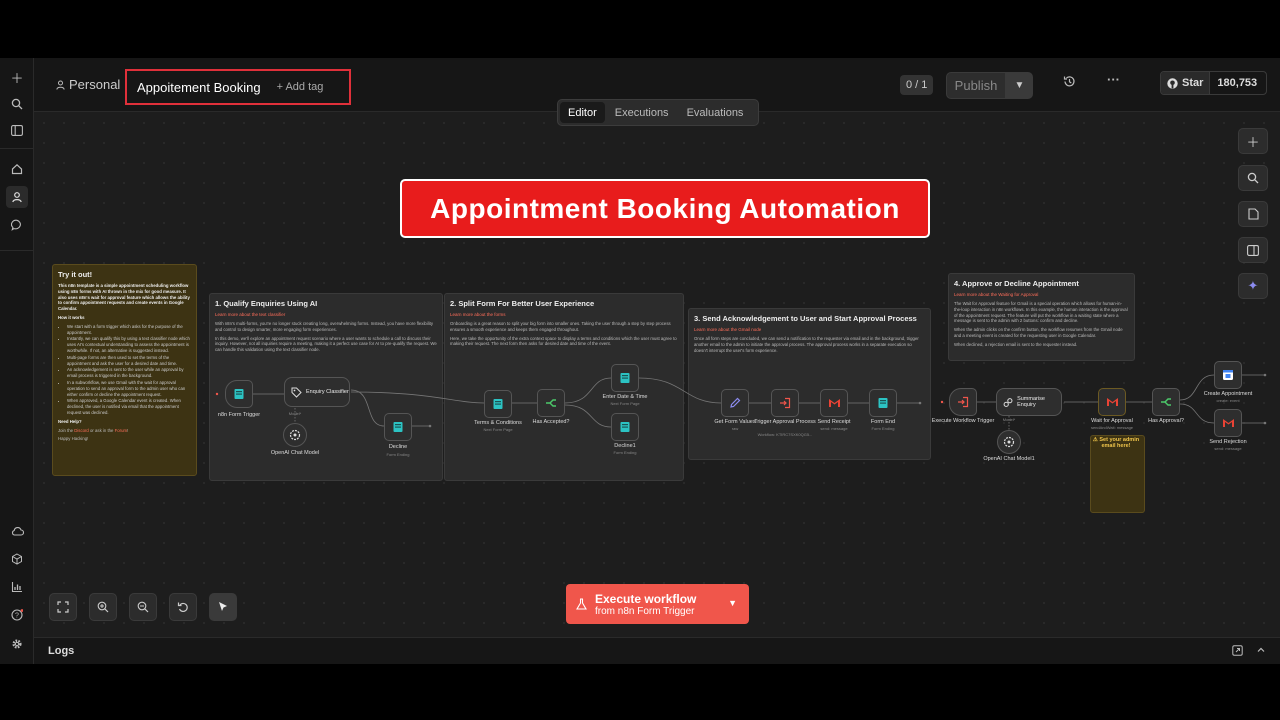 This screenshot has height=720, width=1280. What do you see at coordinates (646, 598) in the screenshot?
I see `execute-title: Execute workflow` at bounding box center [646, 598].